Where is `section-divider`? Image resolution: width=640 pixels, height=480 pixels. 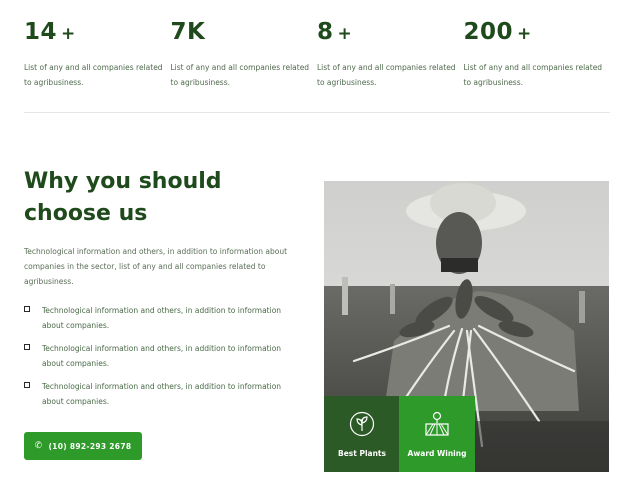 section-divider is located at coordinates (317, 112).